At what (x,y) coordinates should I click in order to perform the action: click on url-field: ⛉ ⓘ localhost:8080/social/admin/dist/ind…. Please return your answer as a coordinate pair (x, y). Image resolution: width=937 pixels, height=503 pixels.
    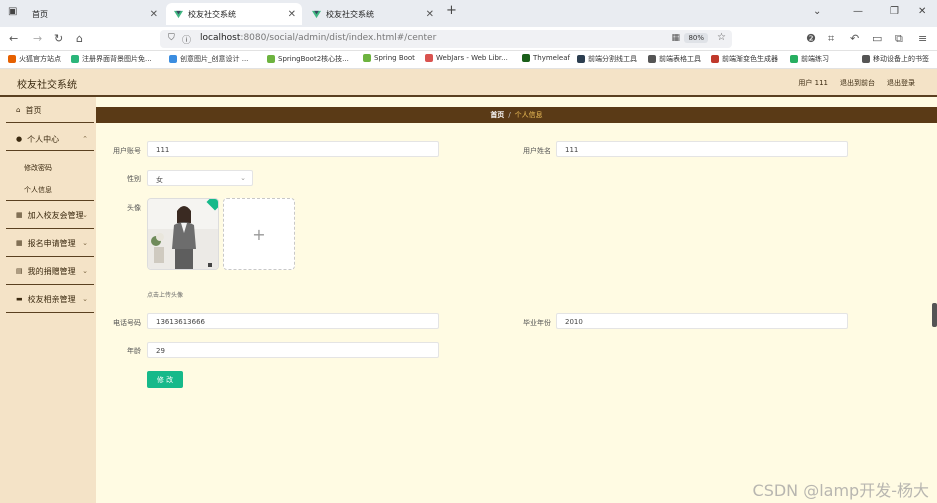
    Looking at the image, I should click on (446, 39).